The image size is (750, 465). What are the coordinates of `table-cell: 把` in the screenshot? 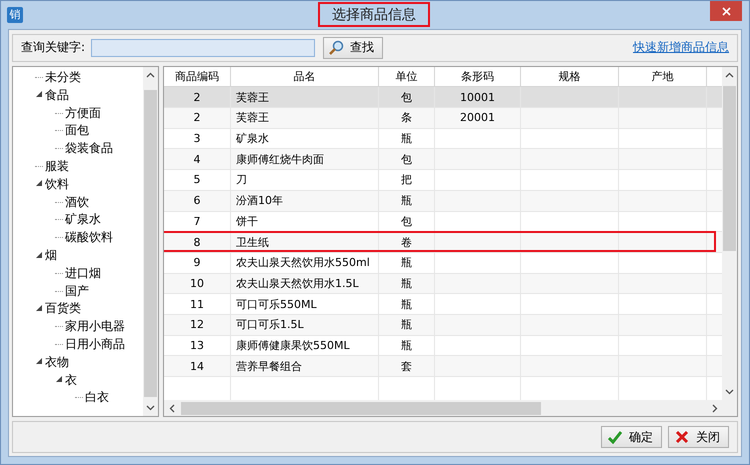 It's located at (406, 180).